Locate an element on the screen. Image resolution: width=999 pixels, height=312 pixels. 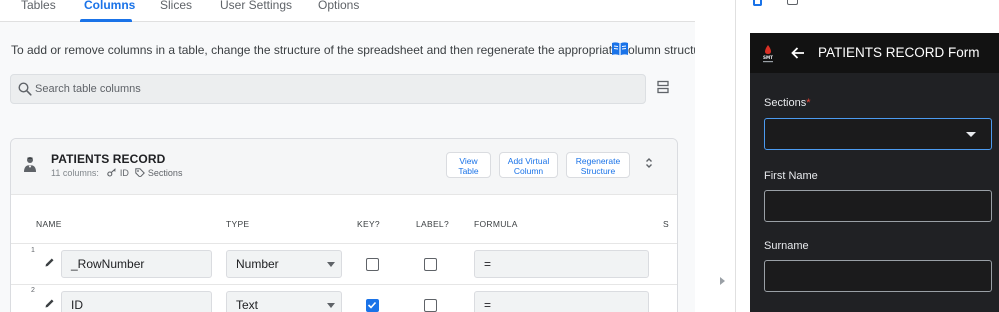
column-name-field: _RowNumber is located at coordinates (136, 264).